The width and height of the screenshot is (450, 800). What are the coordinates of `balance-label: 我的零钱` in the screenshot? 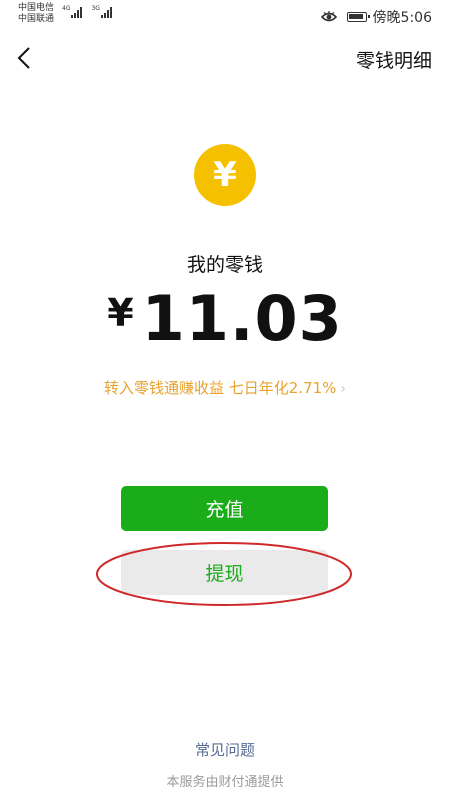 It's located at (224, 265).